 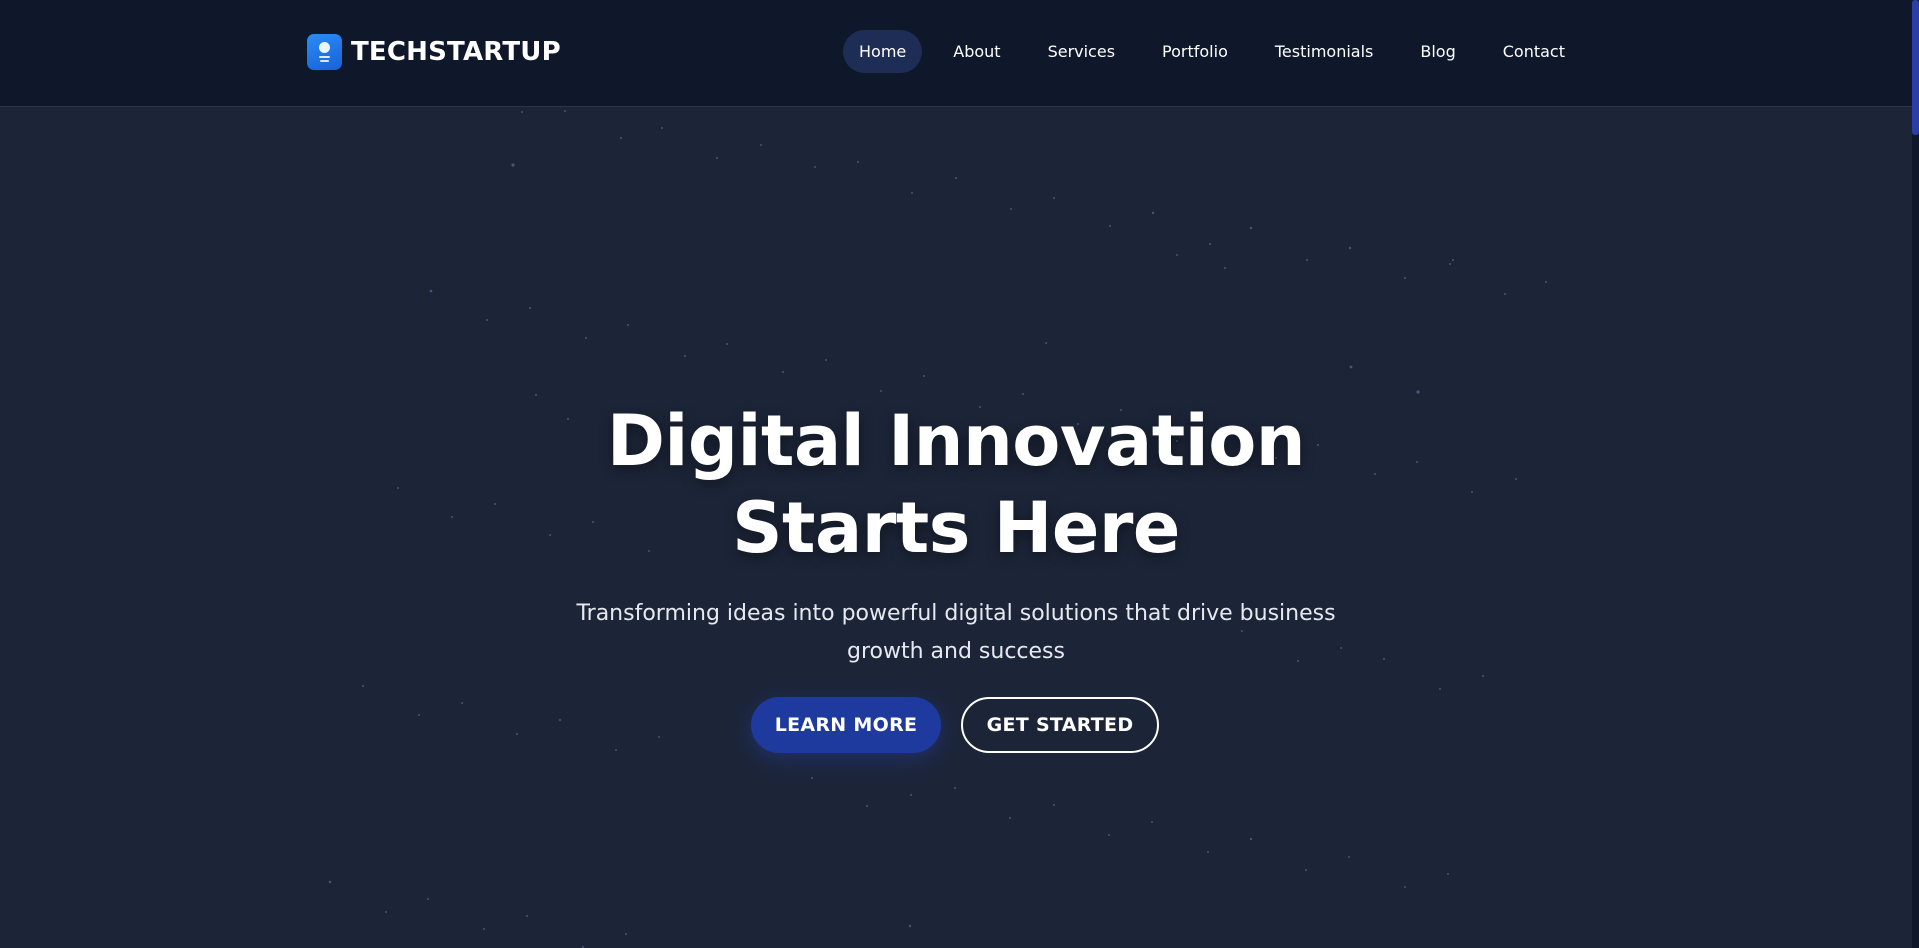 What do you see at coordinates (976, 51) in the screenshot?
I see `nav-item-about: About` at bounding box center [976, 51].